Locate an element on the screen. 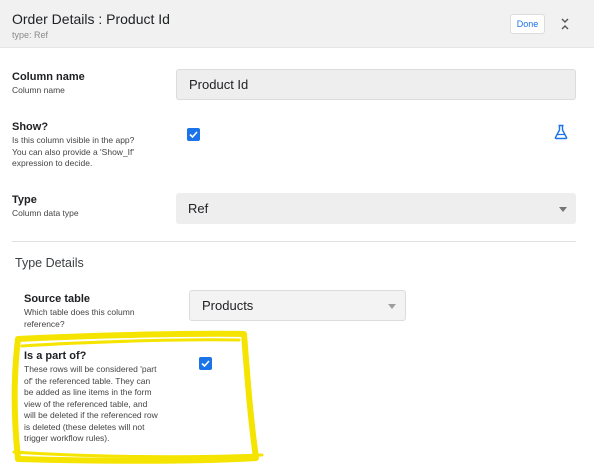 This screenshot has width=594, height=471. section-divider is located at coordinates (294, 241).